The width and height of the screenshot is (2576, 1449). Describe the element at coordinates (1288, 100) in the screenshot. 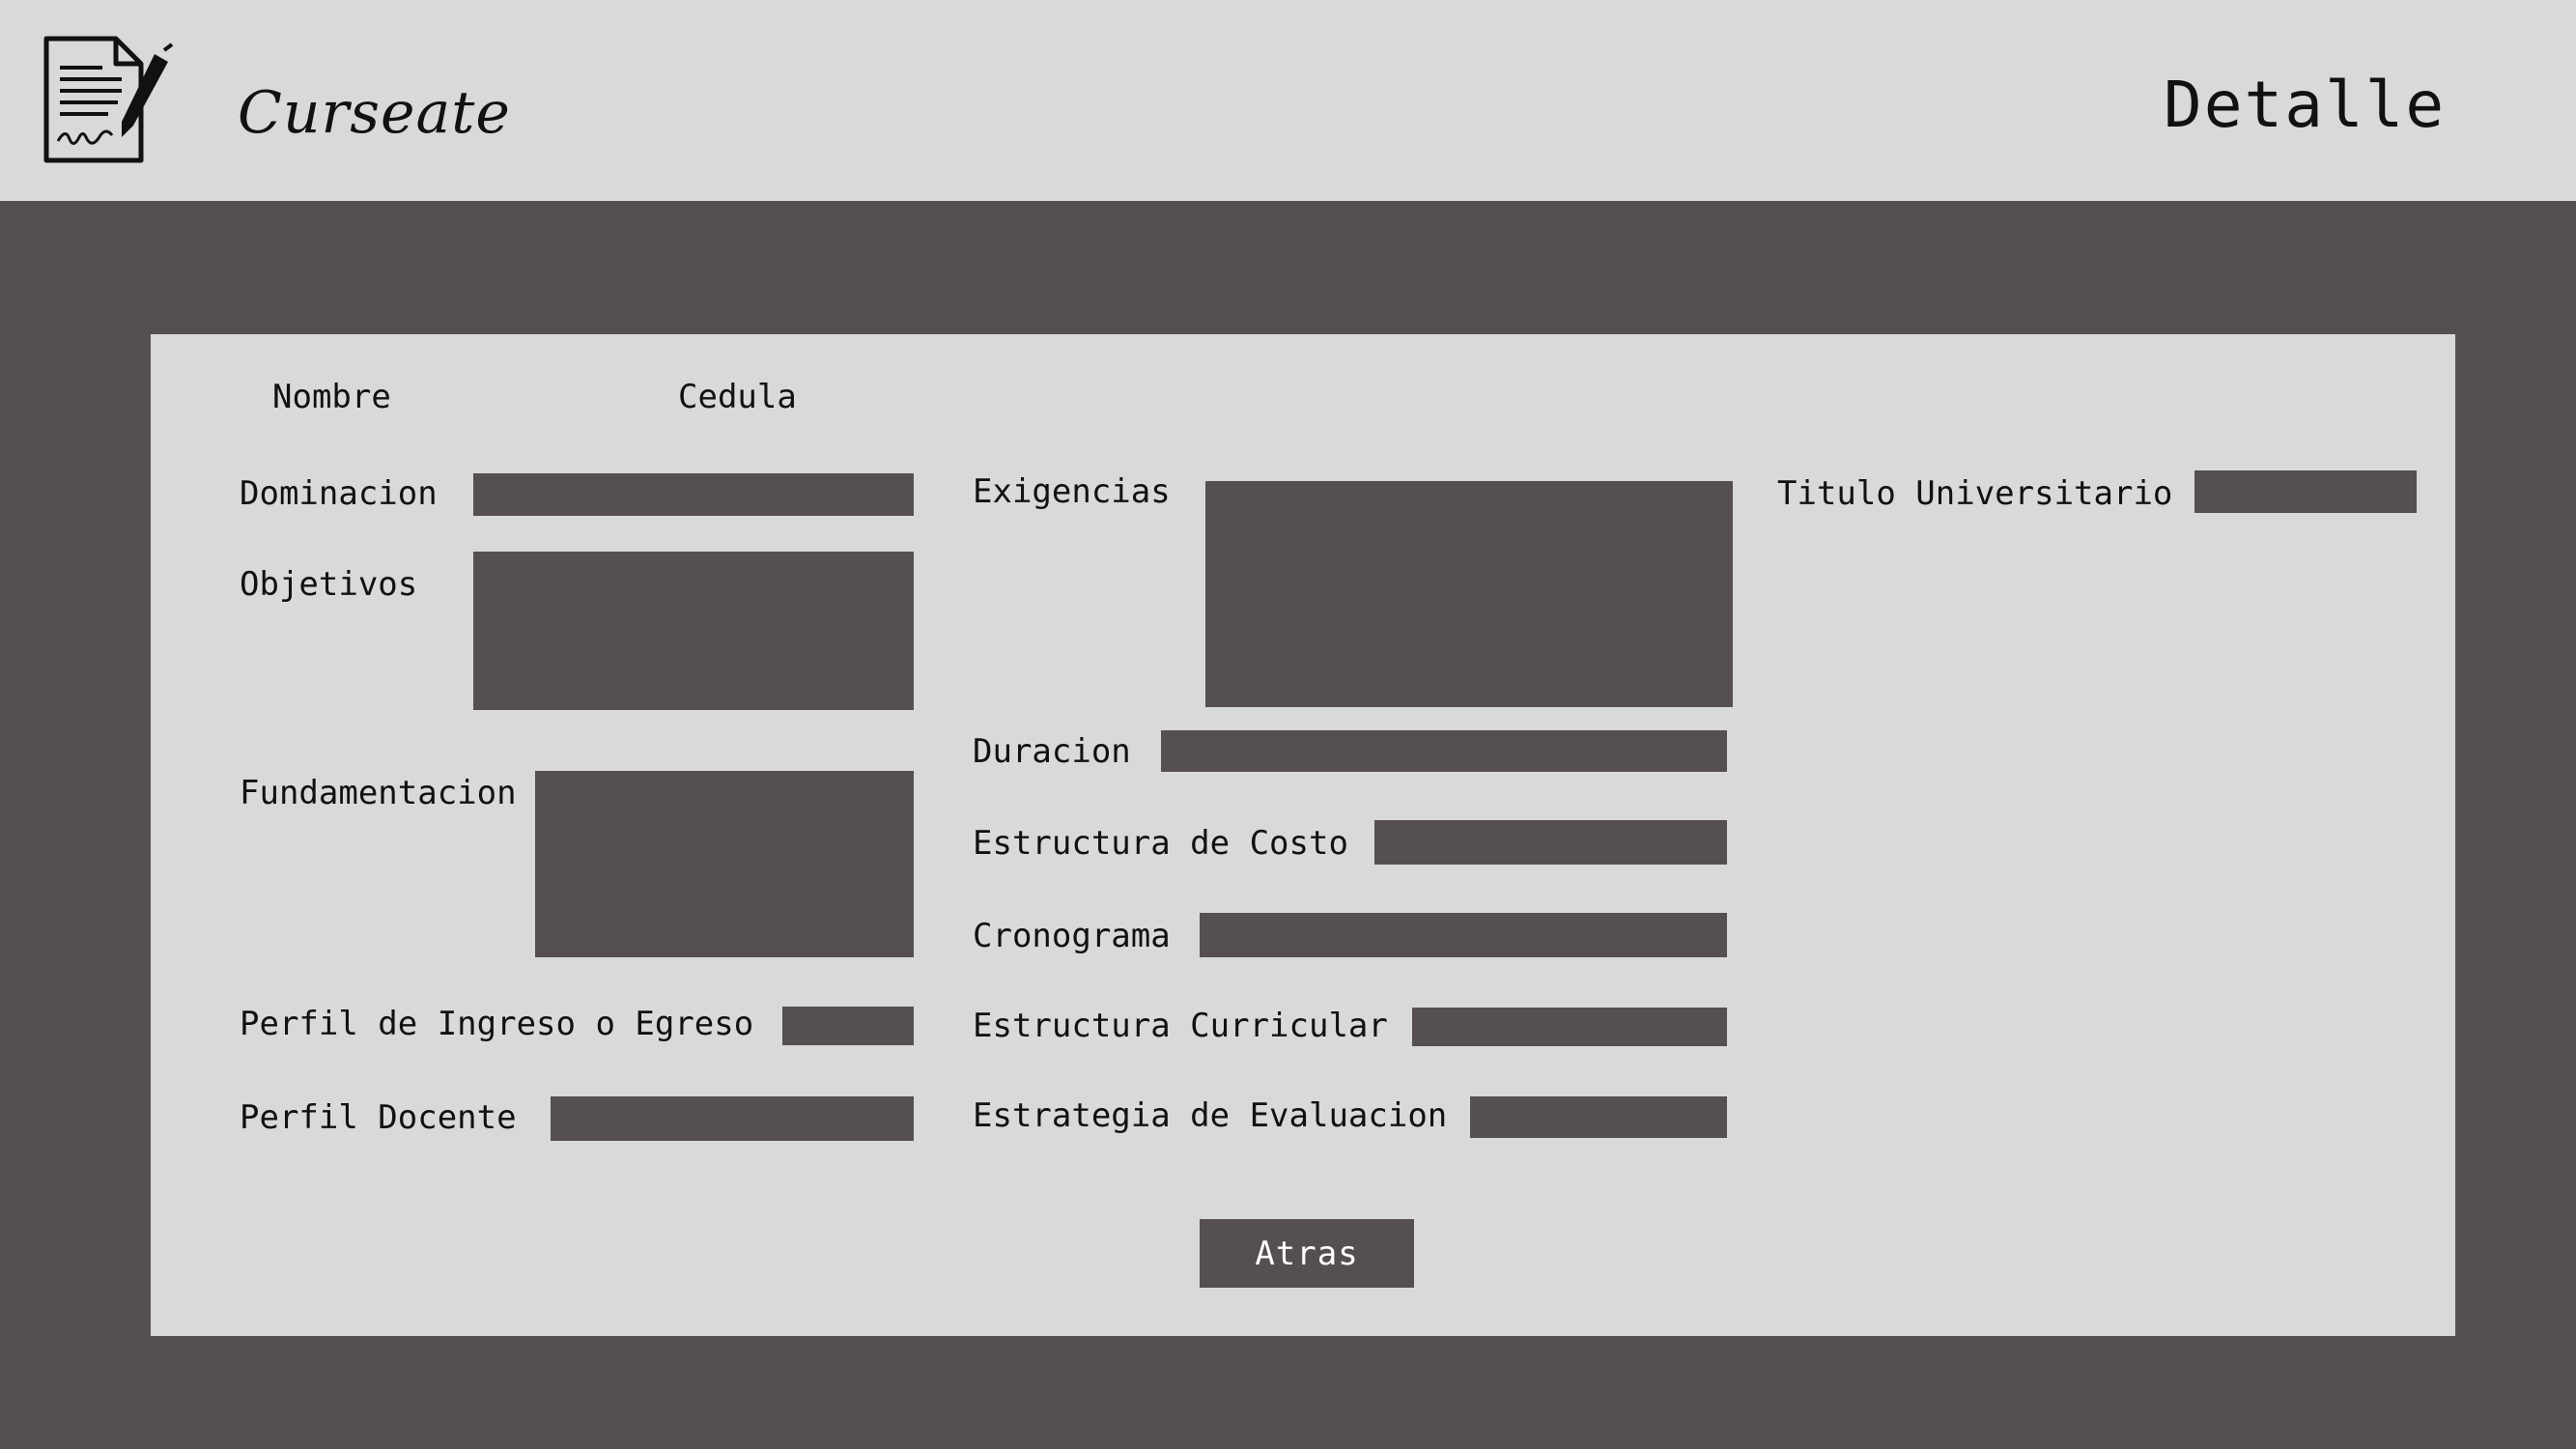

I see `app-header: Curseate Detalle` at that location.